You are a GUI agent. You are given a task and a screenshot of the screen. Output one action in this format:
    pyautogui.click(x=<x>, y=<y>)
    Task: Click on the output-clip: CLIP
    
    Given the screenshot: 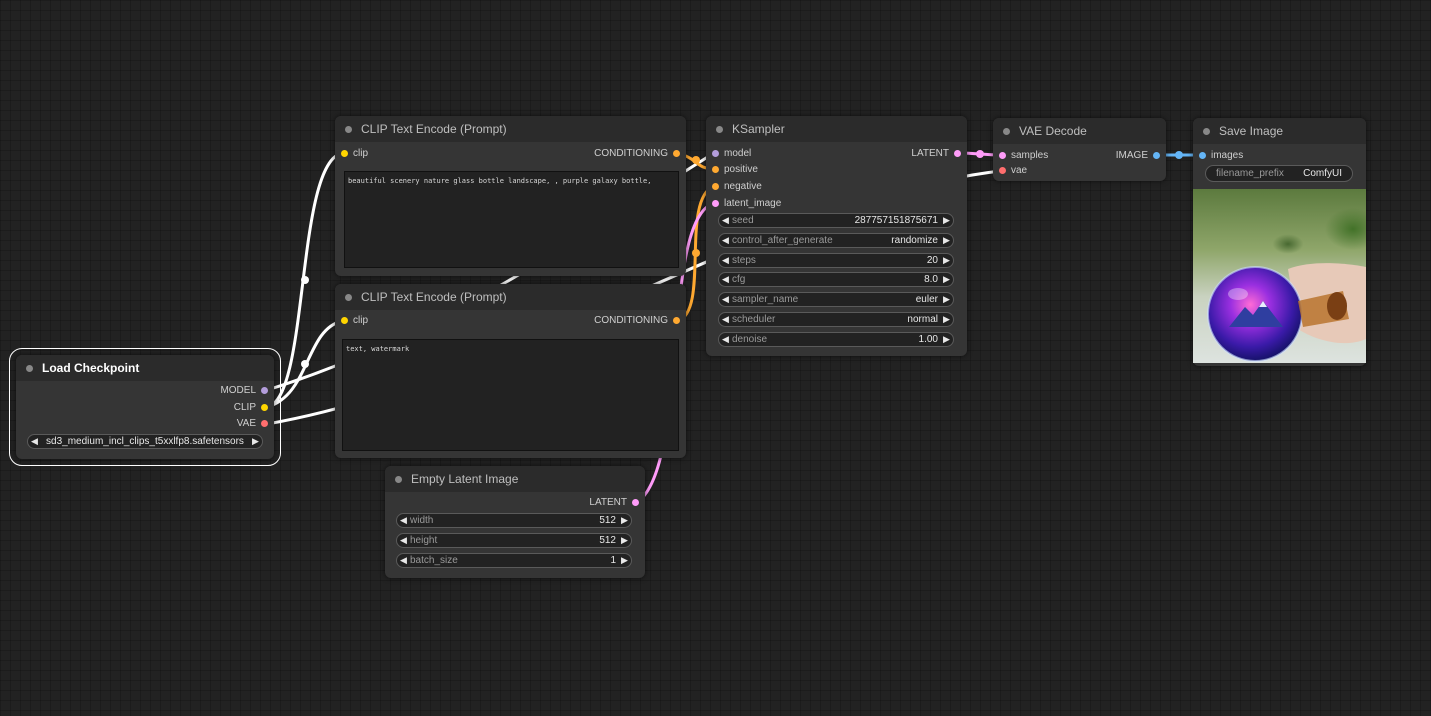 What is the action you would take?
    pyautogui.click(x=254, y=408)
    